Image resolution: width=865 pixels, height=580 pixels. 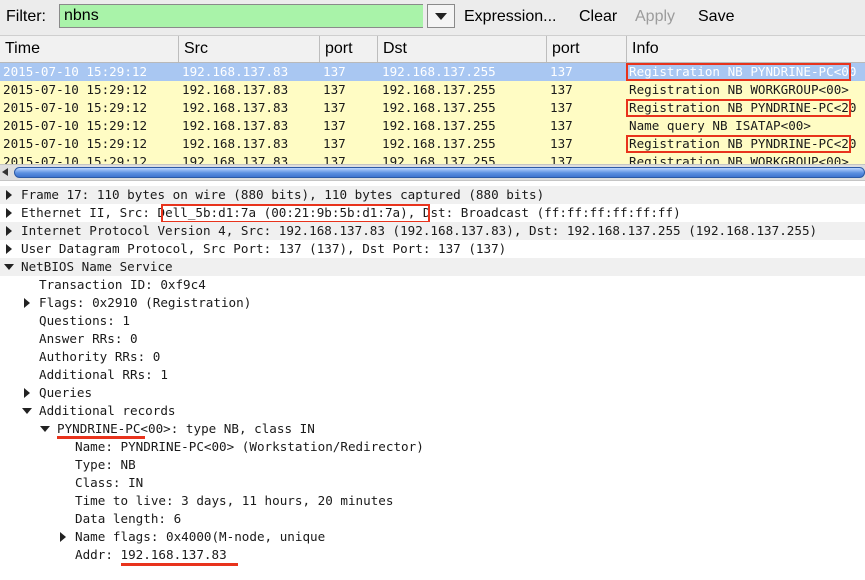 What do you see at coordinates (432, 483) in the screenshot?
I see `tree-item-record-class: Class: IN` at bounding box center [432, 483].